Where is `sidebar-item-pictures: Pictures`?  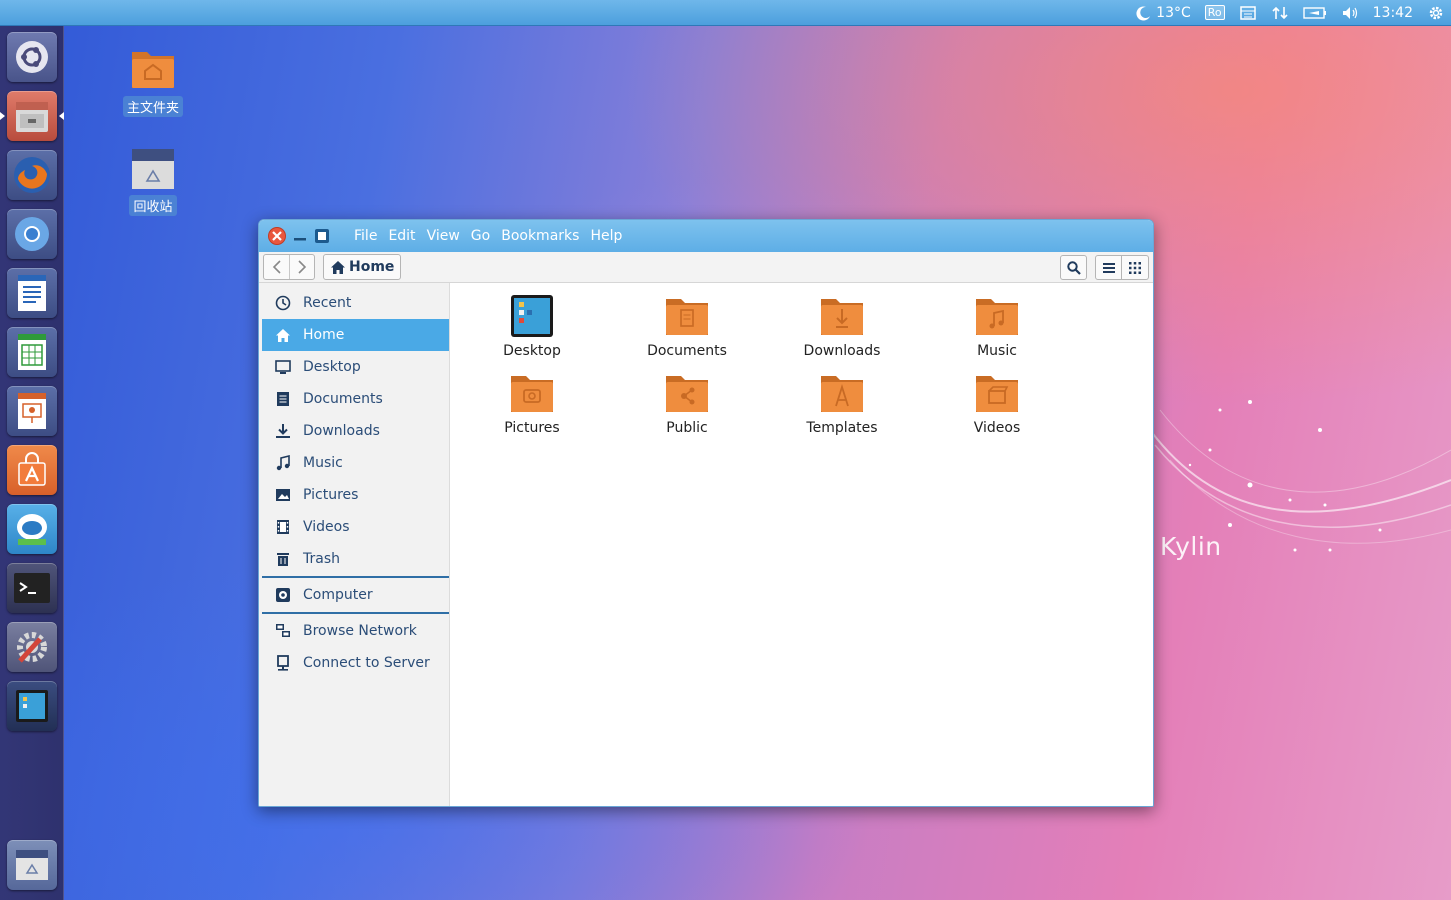 sidebar-item-pictures: Pictures is located at coordinates (355, 495).